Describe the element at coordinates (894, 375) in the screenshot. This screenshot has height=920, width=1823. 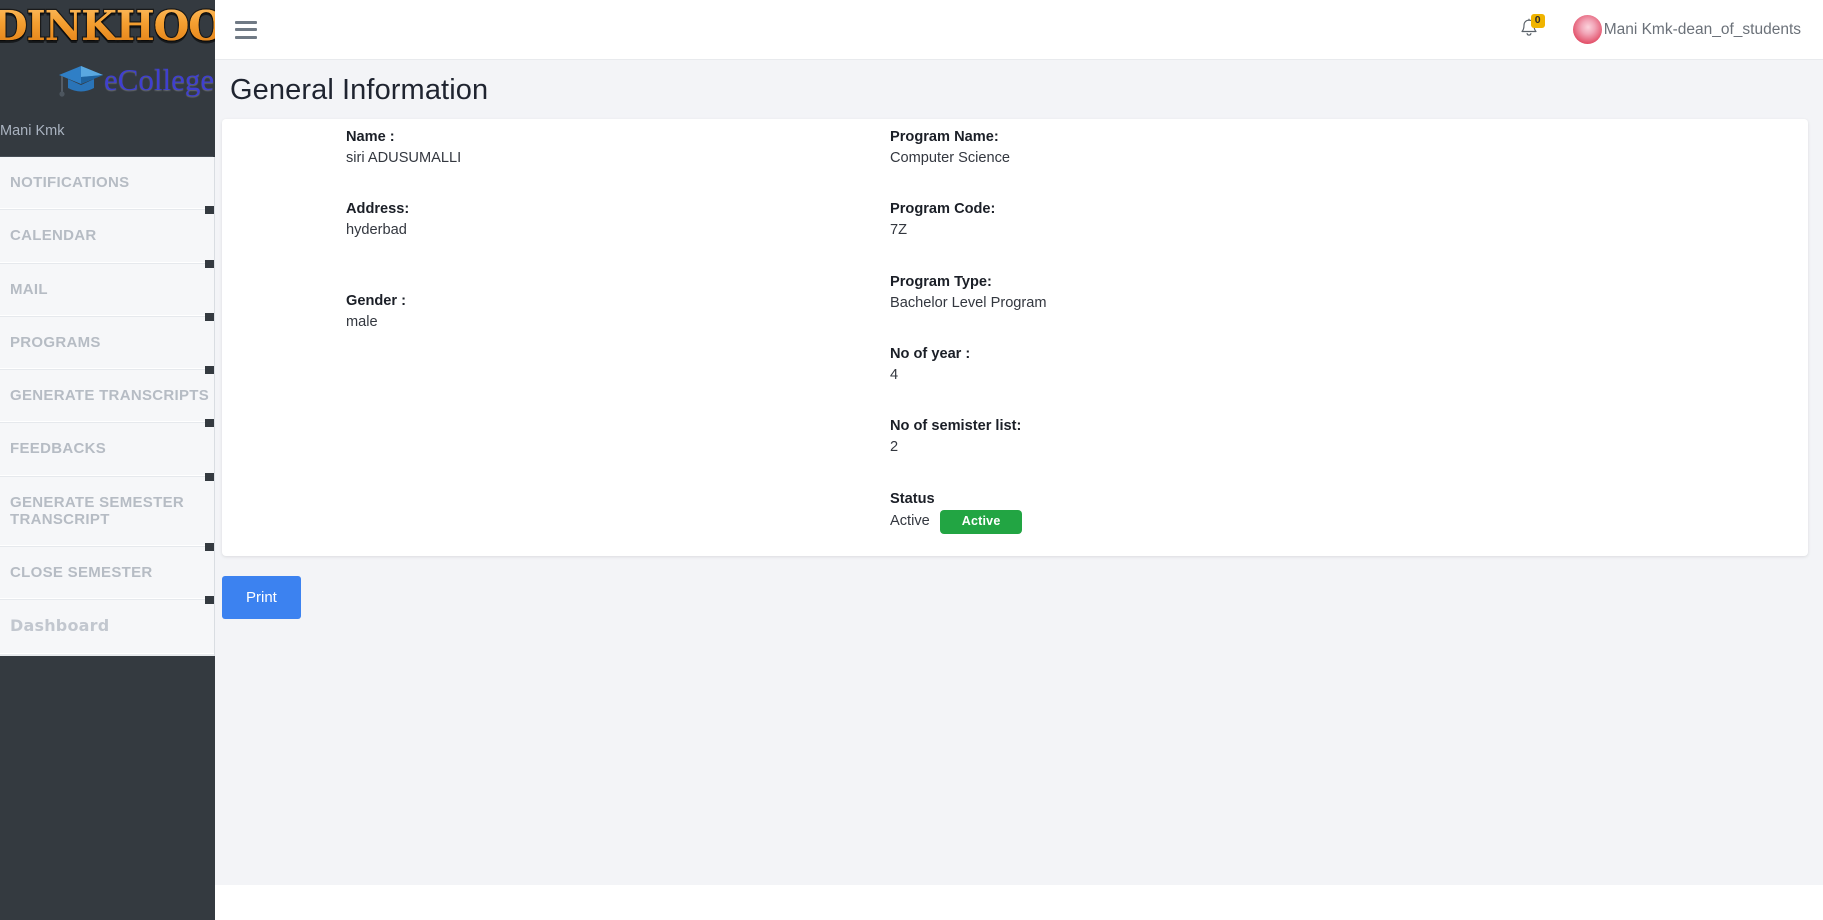
I see `field-value: 4` at that location.